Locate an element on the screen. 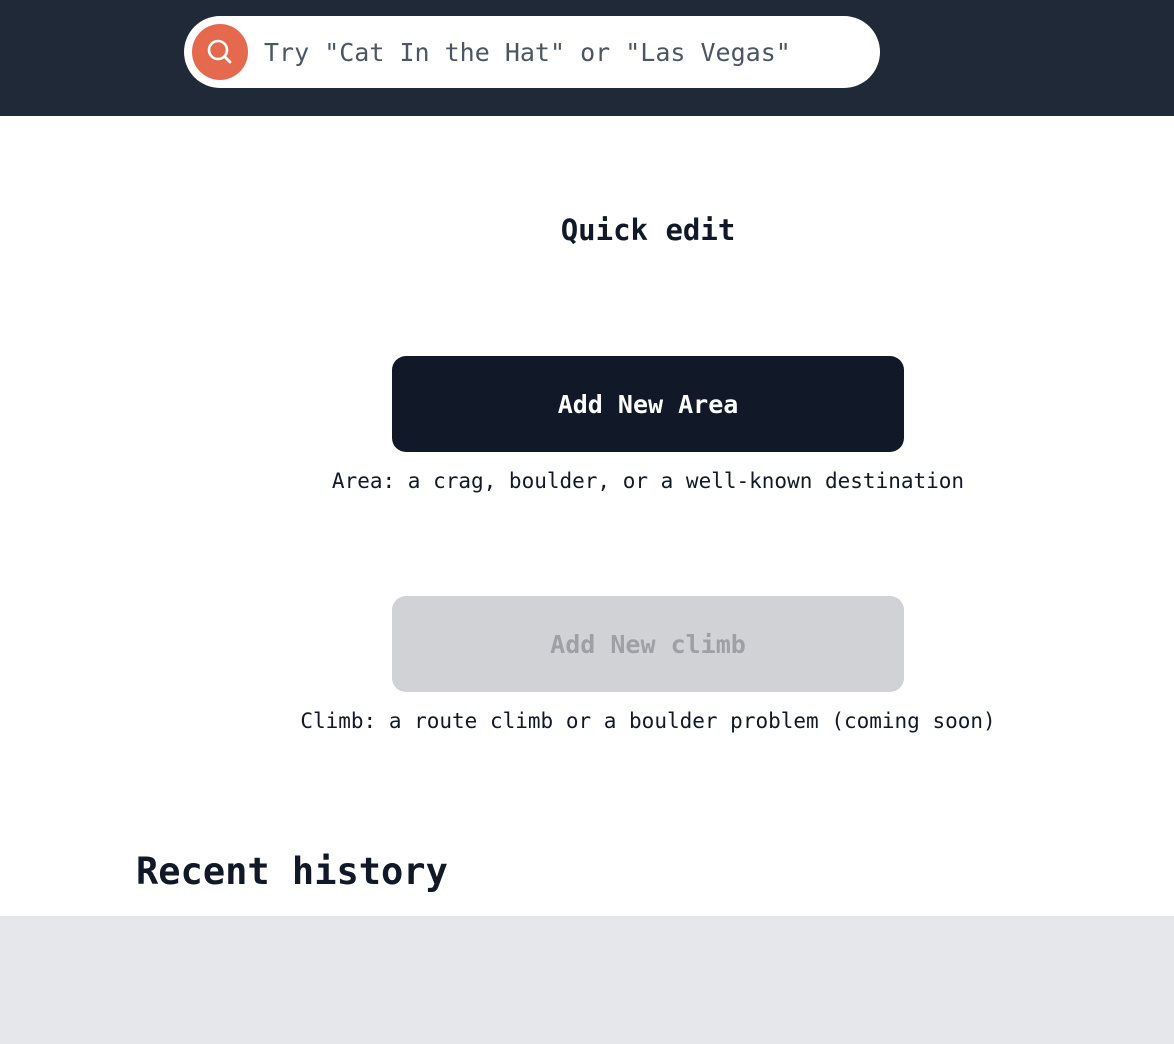 Image resolution: width=1174 pixels, height=1044 pixels. add-new-area-button: Add New Area is located at coordinates (648, 404).